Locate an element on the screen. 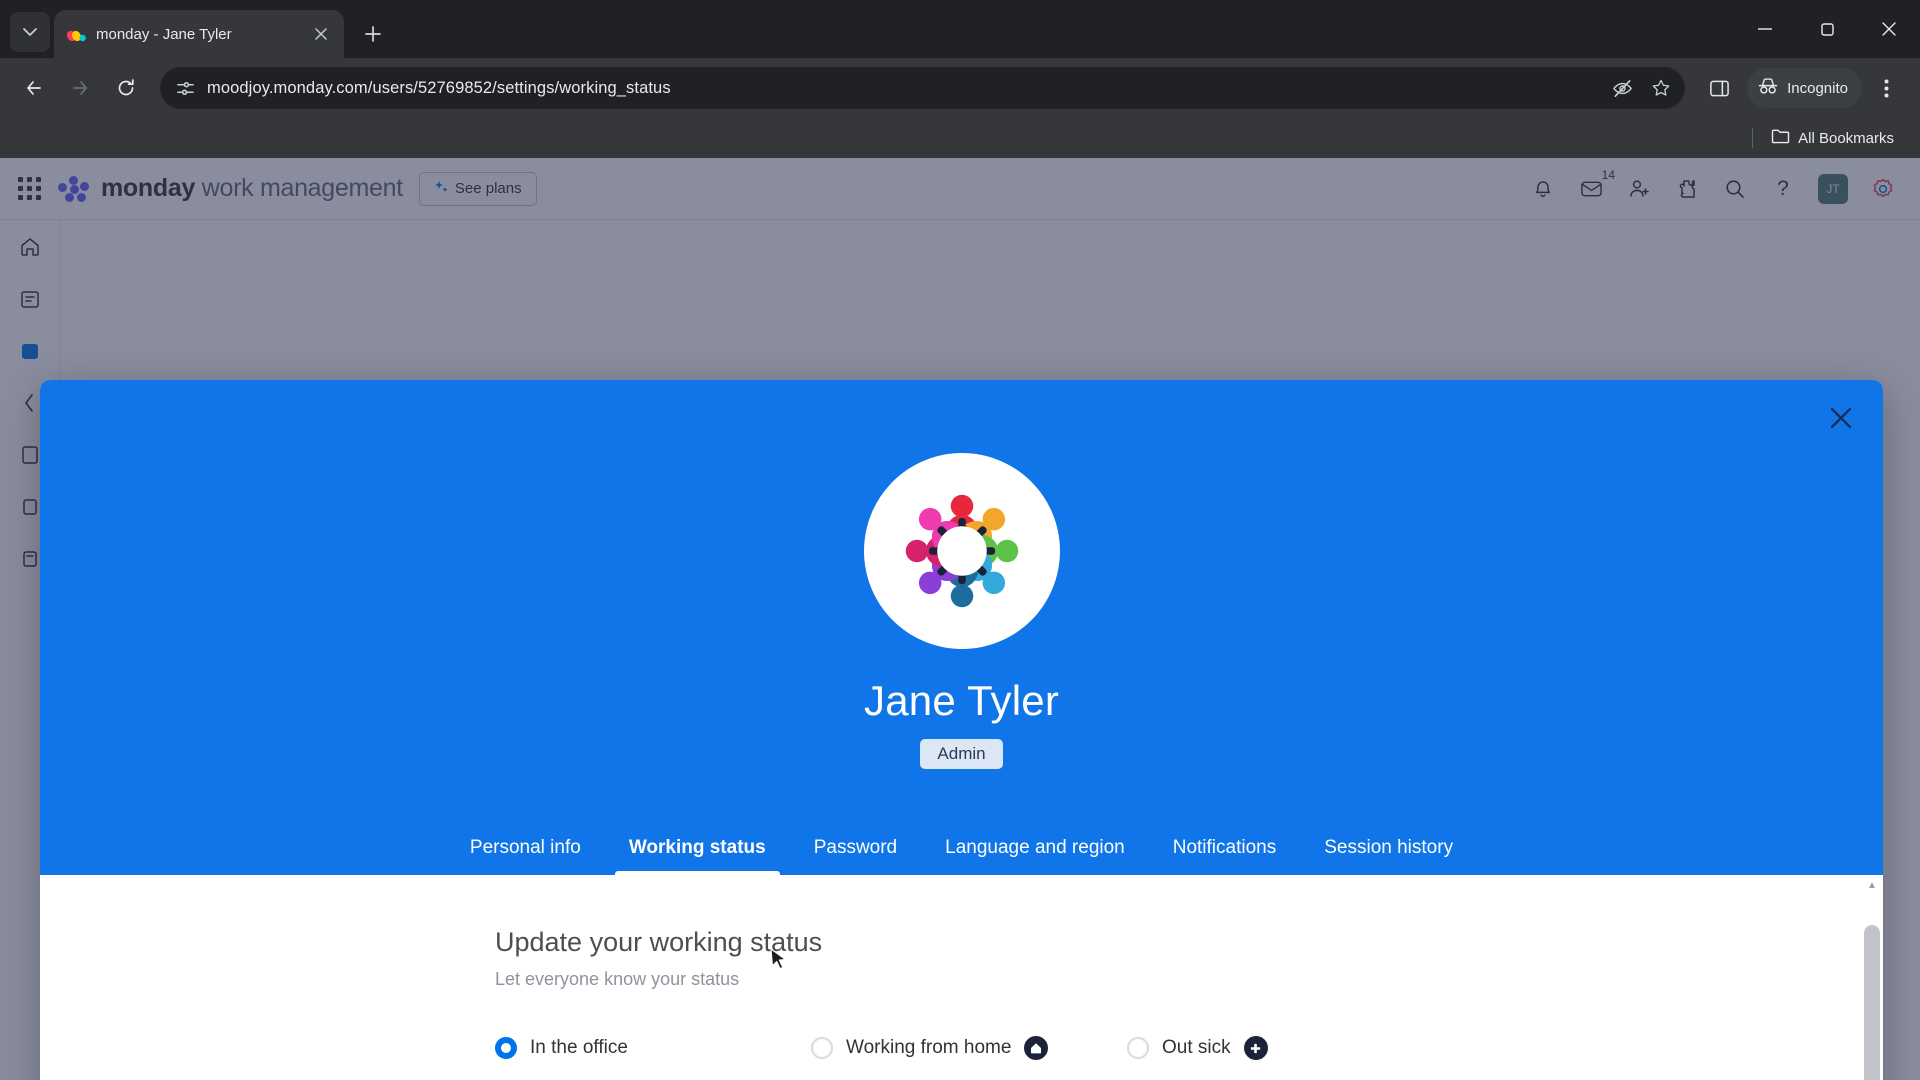 This screenshot has width=1920, height=1080. radio-working-from-home is located at coordinates (822, 1048).